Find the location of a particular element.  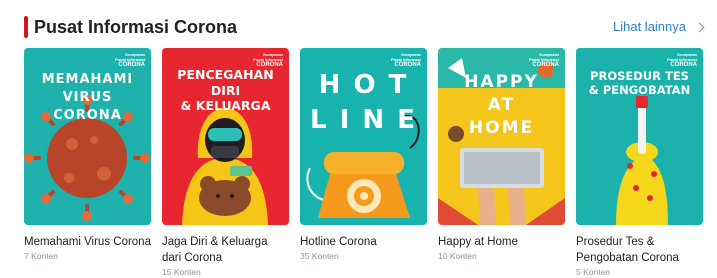

card-content-count: 15 Konten is located at coordinates (181, 272).